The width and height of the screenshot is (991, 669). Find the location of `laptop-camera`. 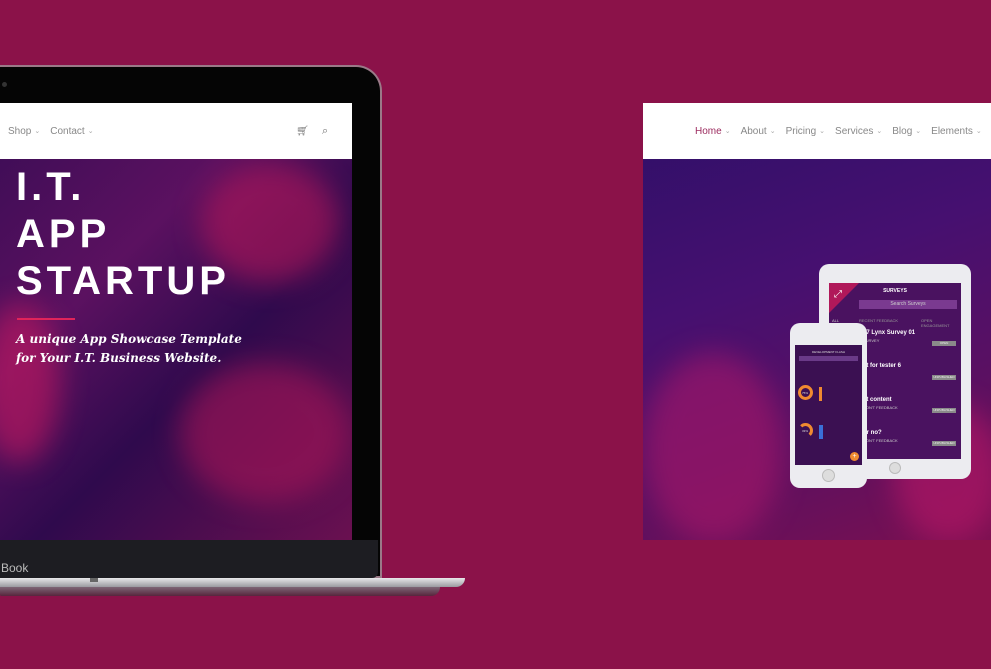

laptop-camera is located at coordinates (4, 84).